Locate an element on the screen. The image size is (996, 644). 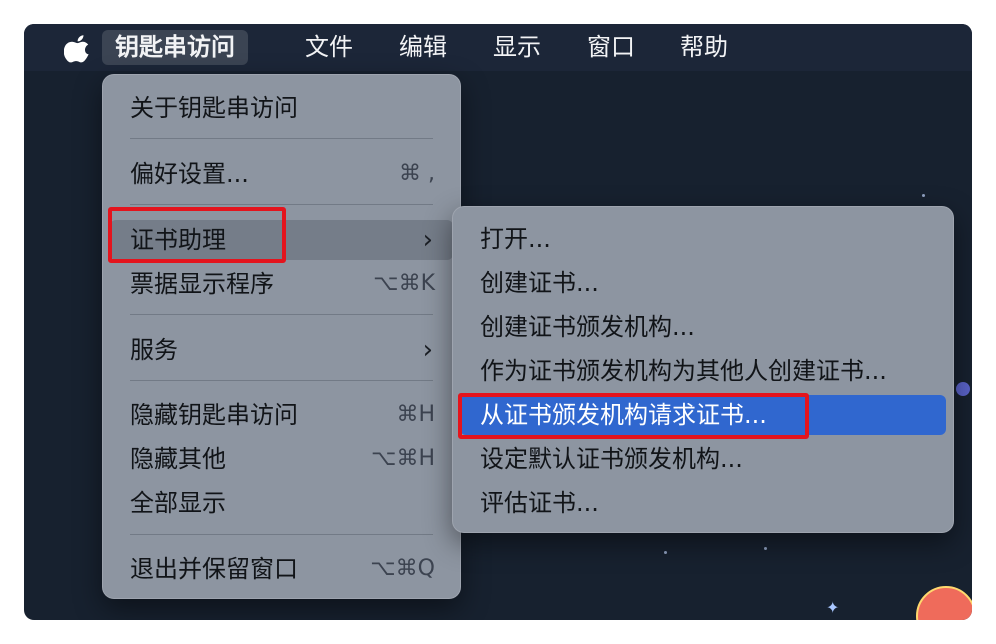
menu-item-hide-others: 隐藏其他 ⌥⌘H is located at coordinates (281, 459).